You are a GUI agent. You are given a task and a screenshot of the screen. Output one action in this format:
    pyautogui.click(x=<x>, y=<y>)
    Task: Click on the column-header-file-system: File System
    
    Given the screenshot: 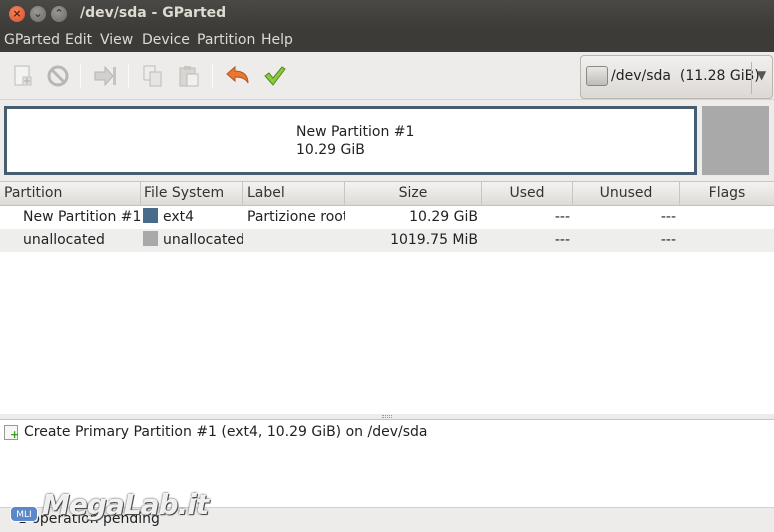 What is the action you would take?
    pyautogui.click(x=192, y=194)
    